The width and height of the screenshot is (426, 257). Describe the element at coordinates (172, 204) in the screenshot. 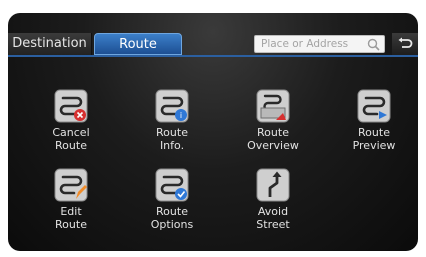

I see `route-options-button: Route Options` at that location.